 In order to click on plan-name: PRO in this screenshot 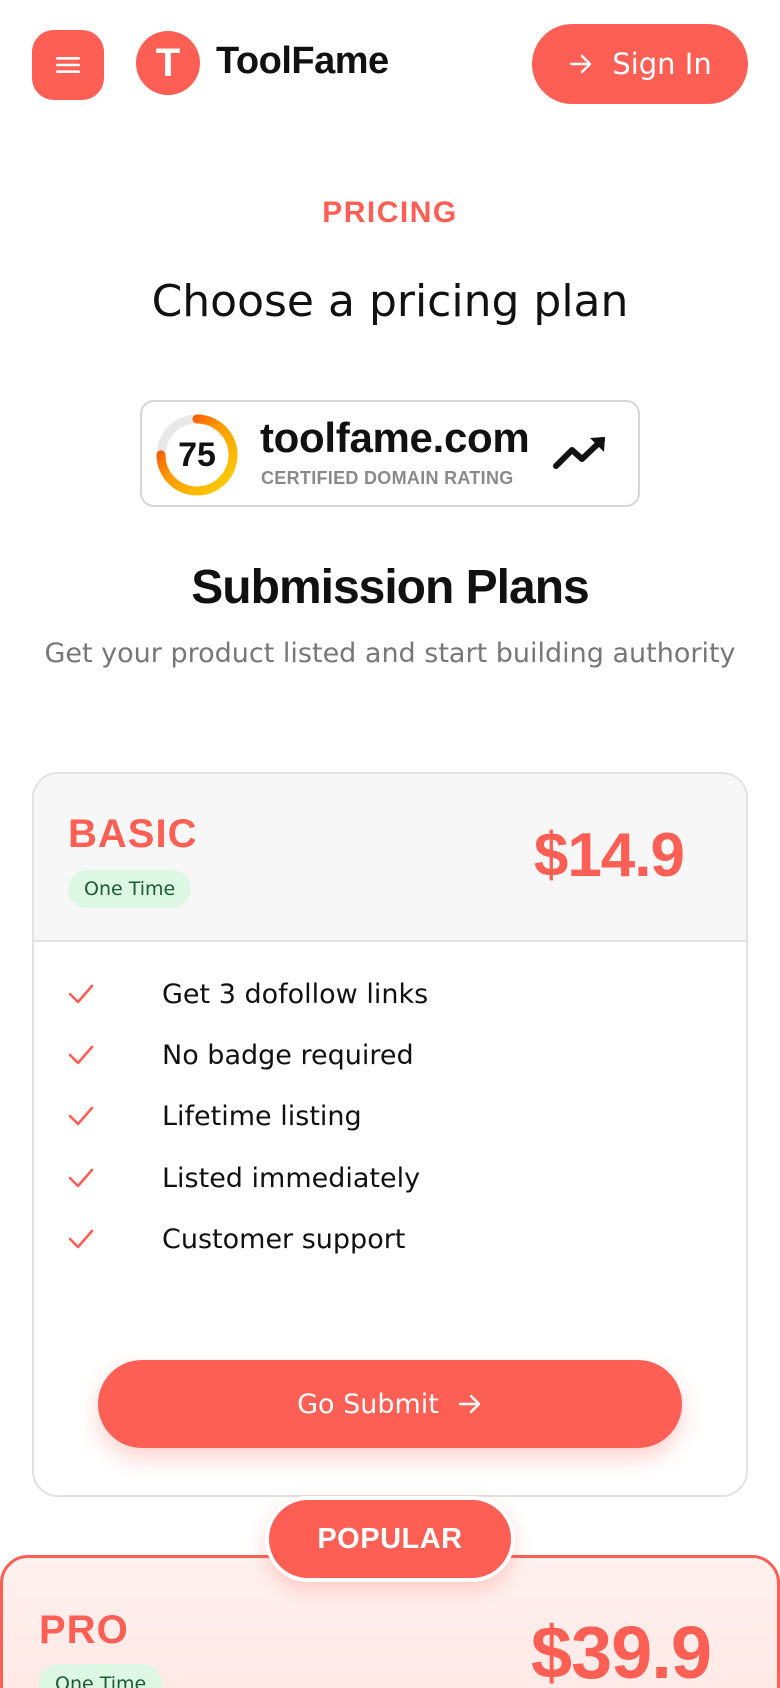, I will do `click(84, 1630)`.